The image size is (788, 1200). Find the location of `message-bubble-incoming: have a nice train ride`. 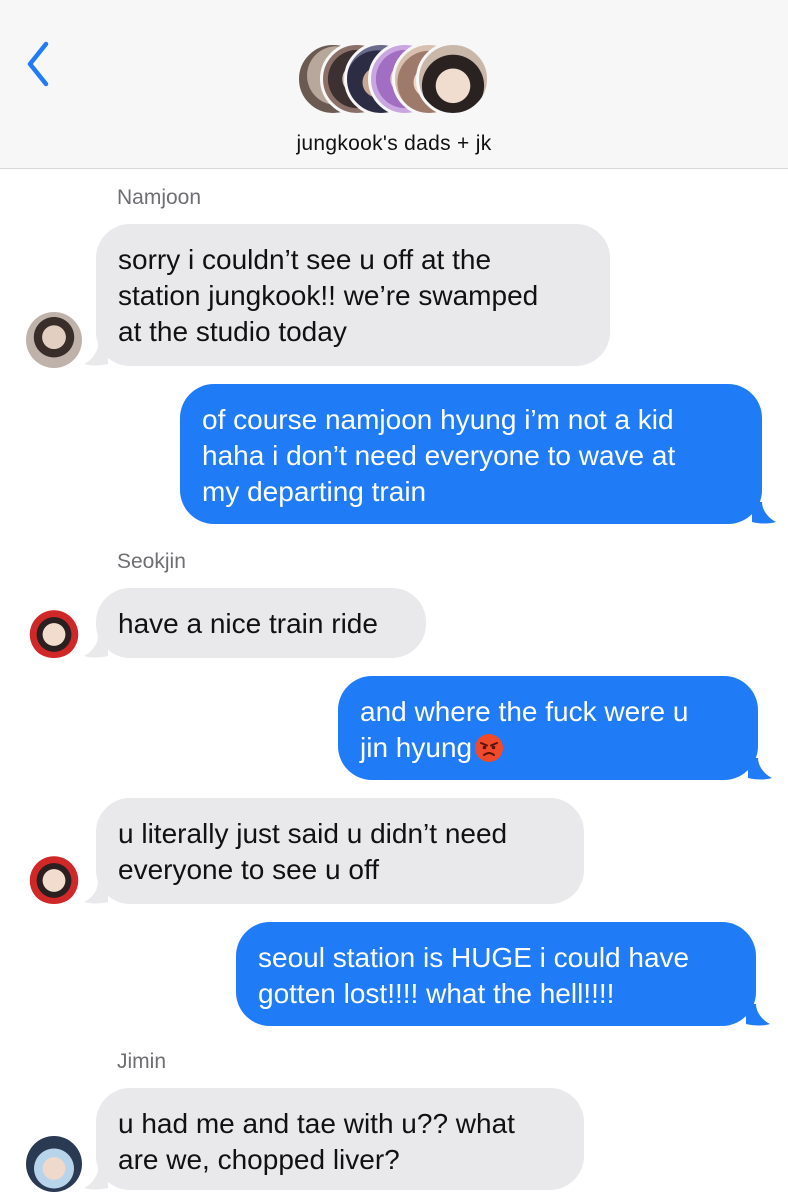

message-bubble-incoming: have a nice train ride is located at coordinates (261, 623).